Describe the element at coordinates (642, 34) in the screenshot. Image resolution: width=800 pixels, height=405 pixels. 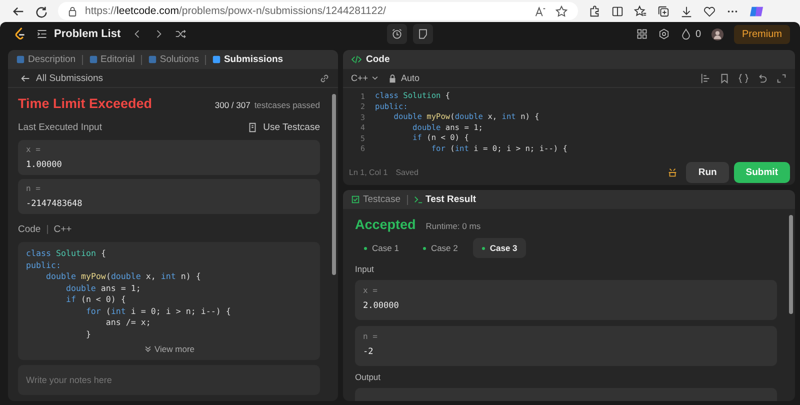
I see `grid-icon` at that location.